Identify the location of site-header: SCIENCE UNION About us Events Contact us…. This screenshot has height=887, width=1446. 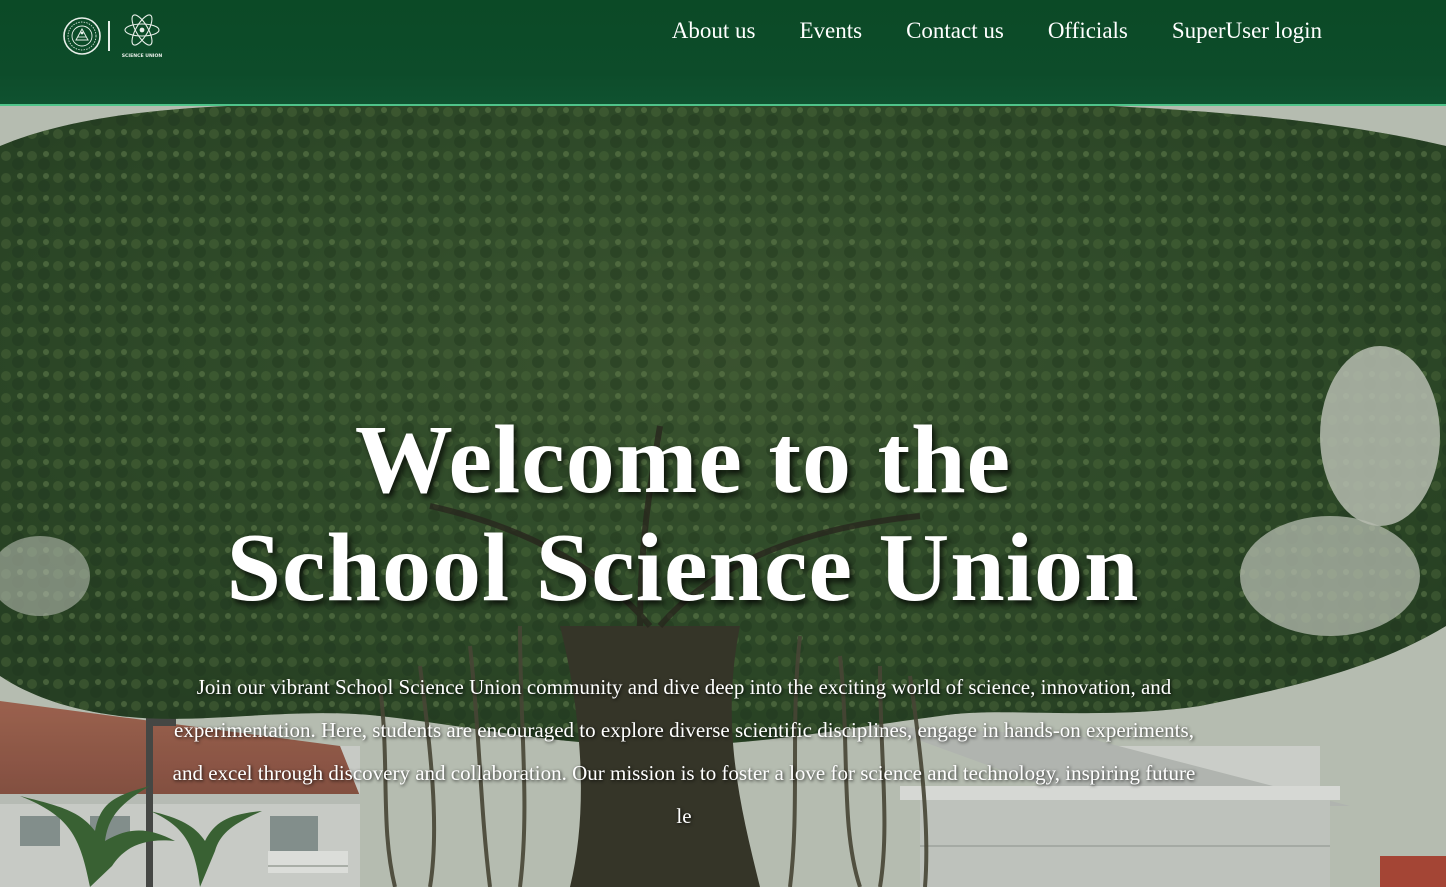
(723, 53).